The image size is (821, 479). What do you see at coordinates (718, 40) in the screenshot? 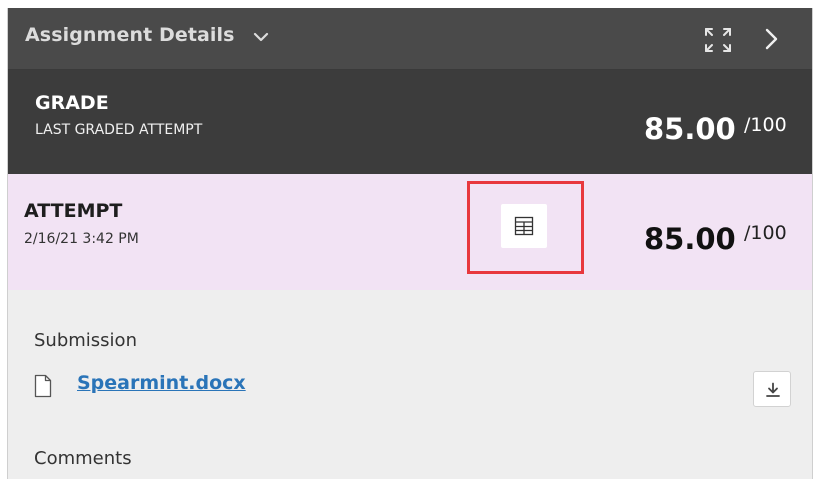
I see `expand-icon` at bounding box center [718, 40].